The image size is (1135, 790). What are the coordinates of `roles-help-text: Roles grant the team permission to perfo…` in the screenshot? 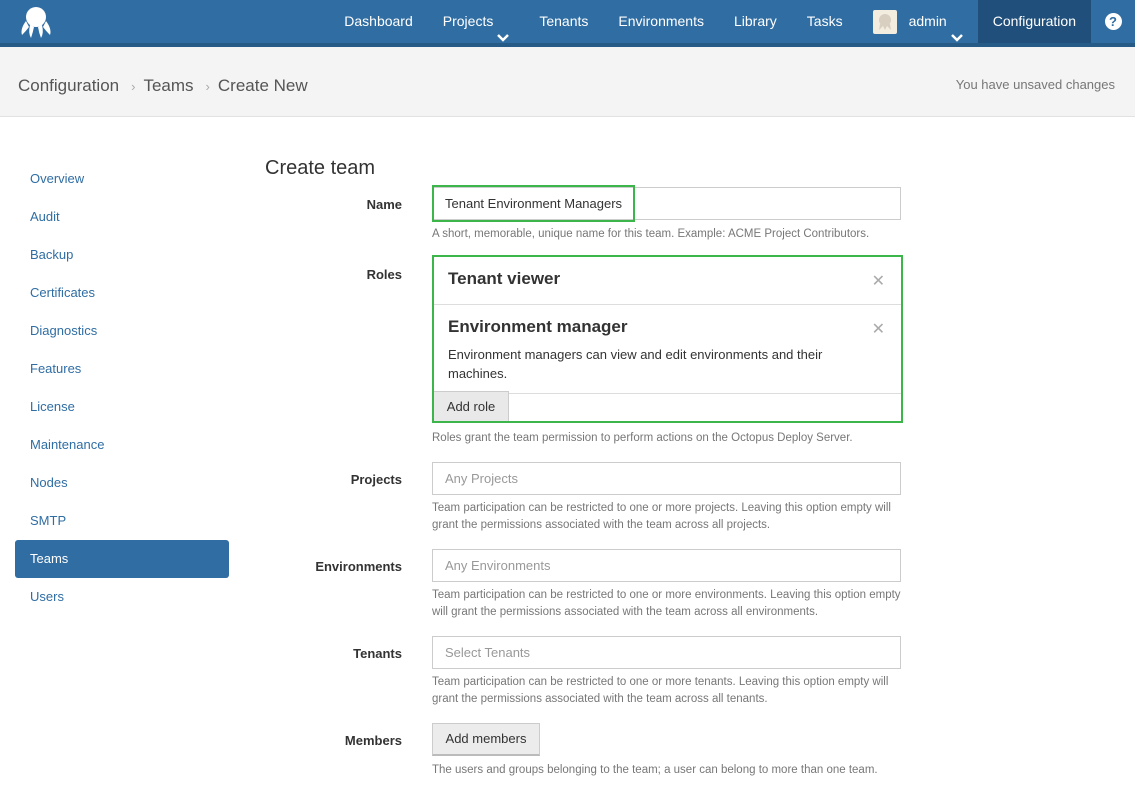 It's located at (642, 438).